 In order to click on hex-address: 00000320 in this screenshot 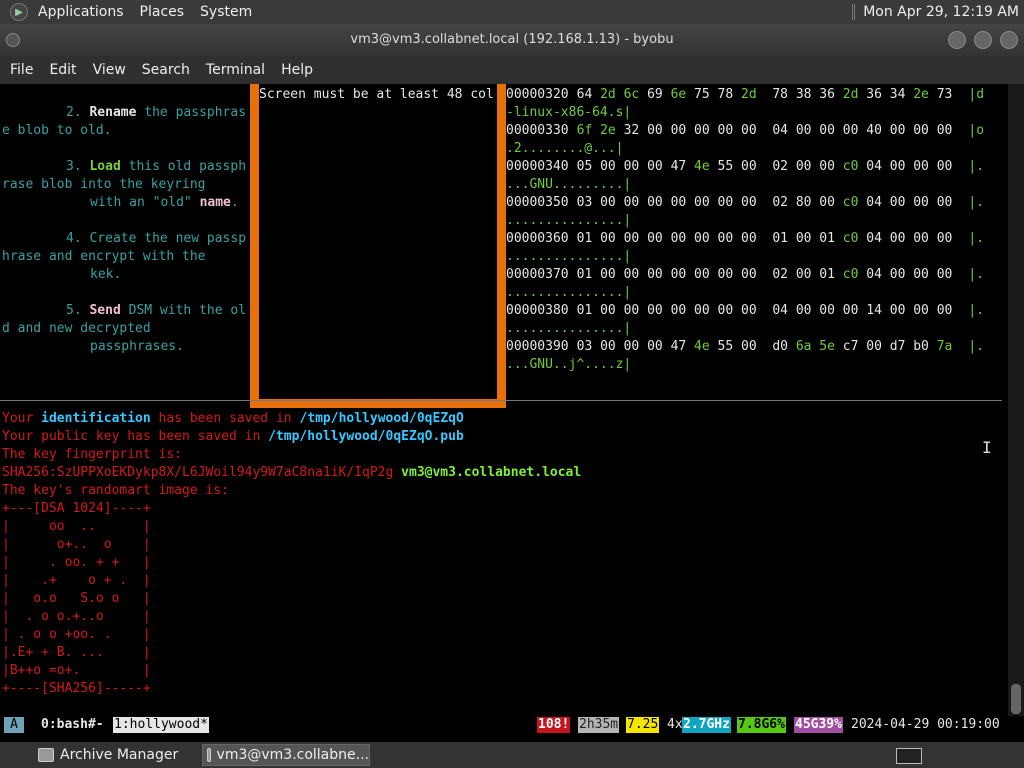, I will do `click(537, 94)`.